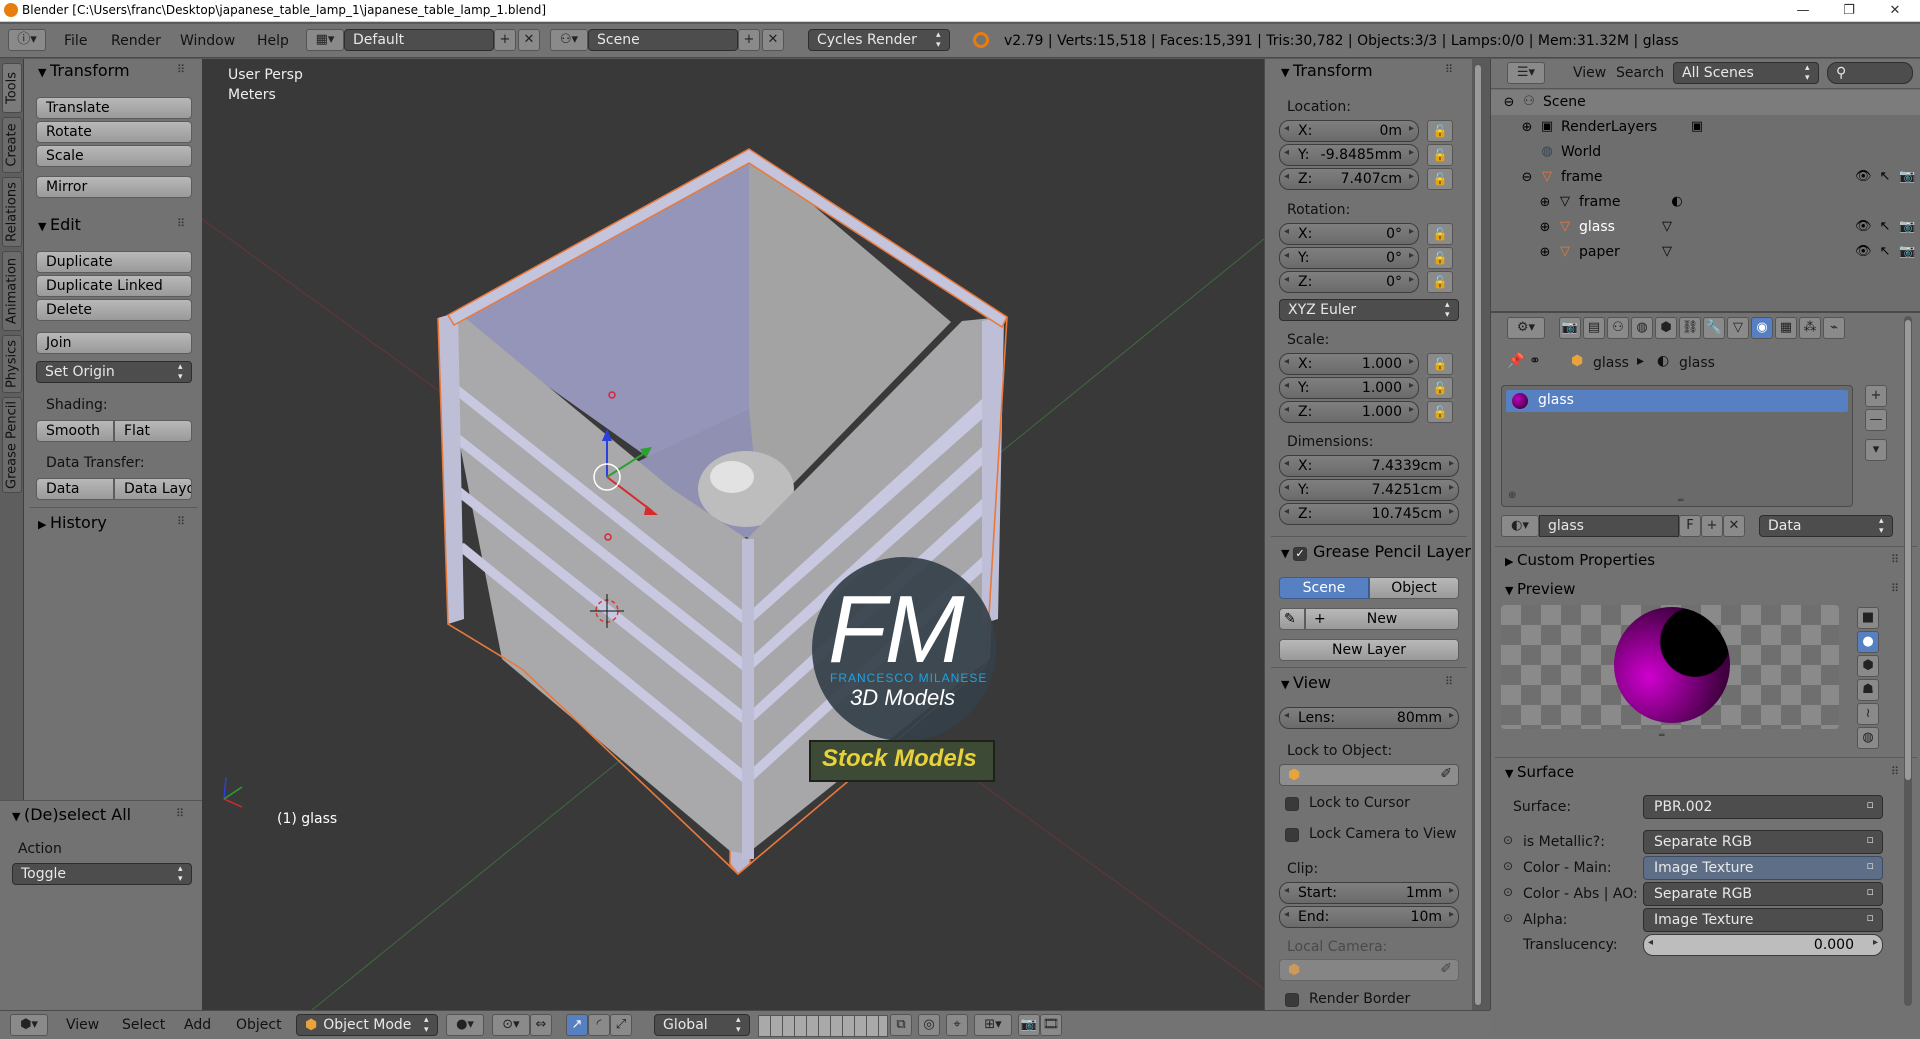  I want to click on operator-title: (De)select All, so click(71, 814).